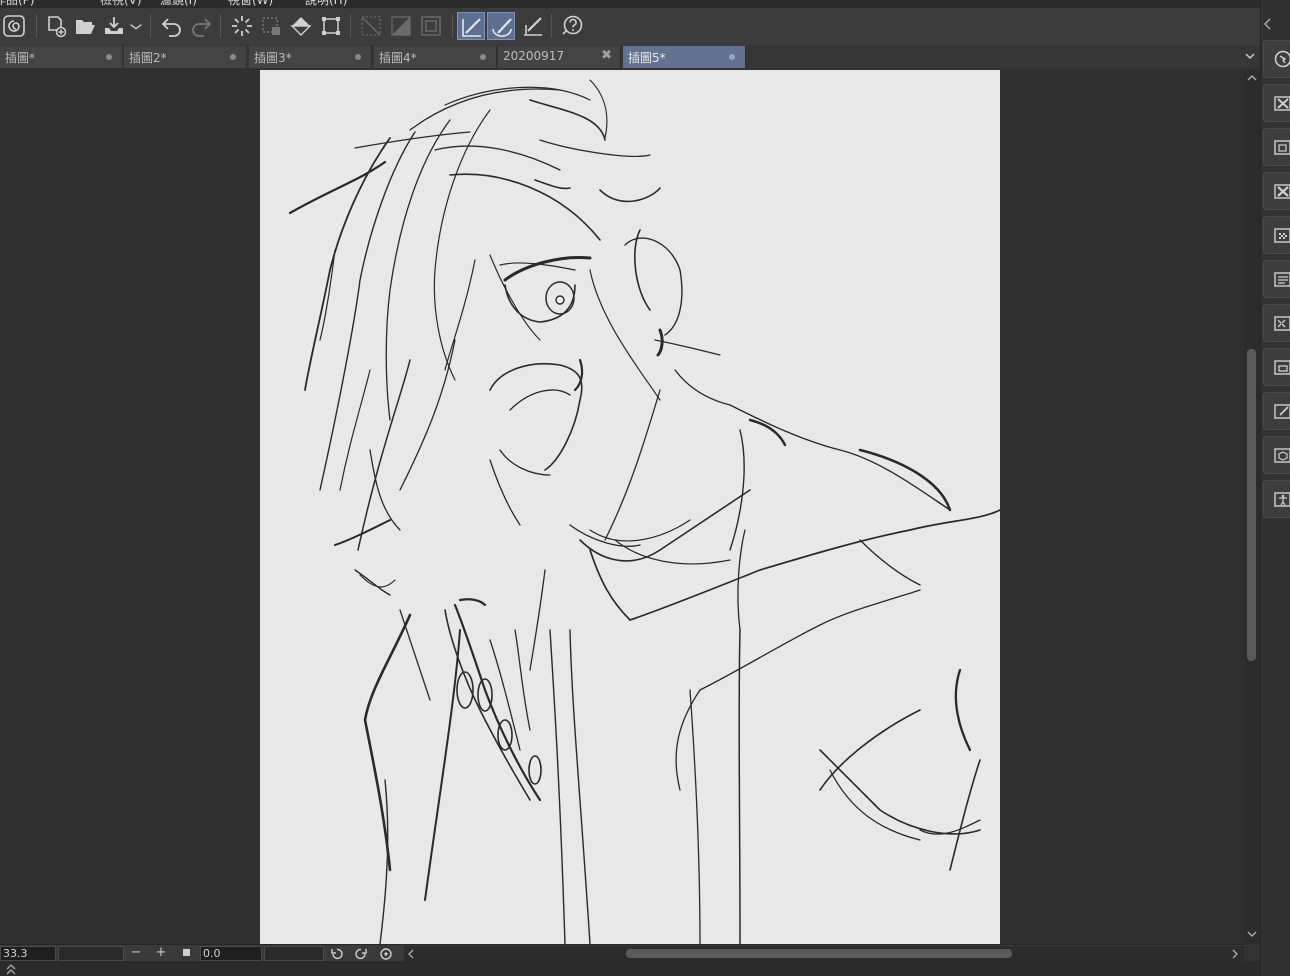 Image resolution: width=1290 pixels, height=976 pixels. I want to click on loading-button, so click(242, 26).